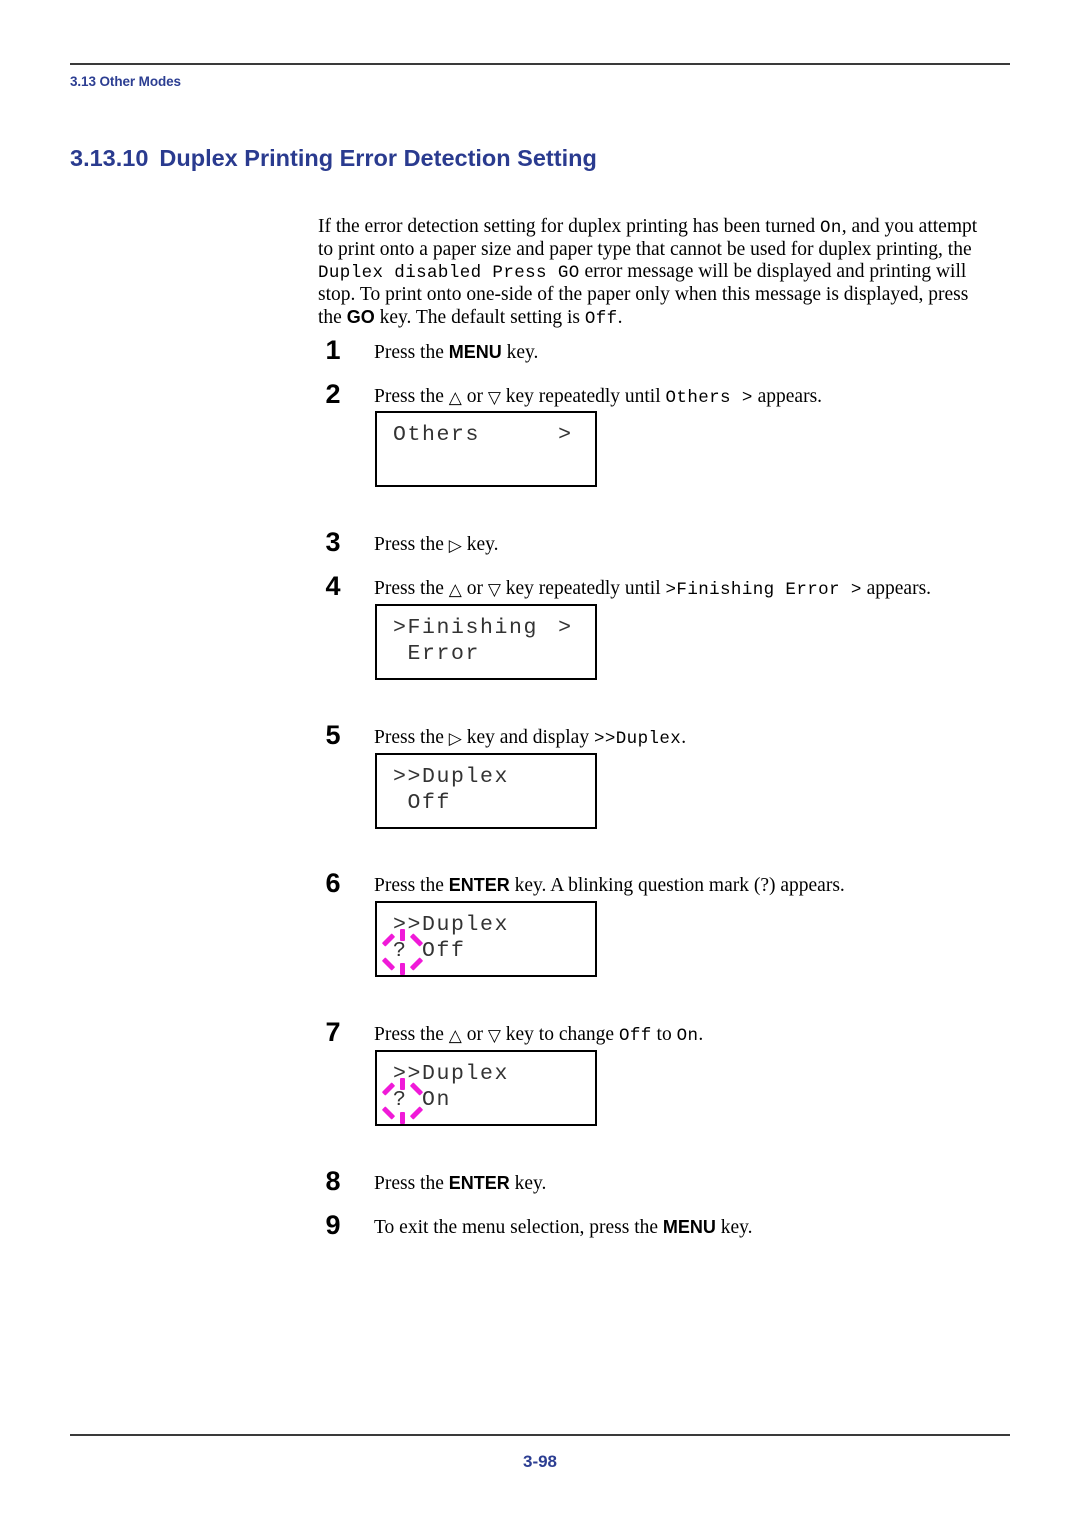 The width and height of the screenshot is (1080, 1528). Describe the element at coordinates (486, 449) in the screenshot. I see `lcd-display-others: Others >` at that location.